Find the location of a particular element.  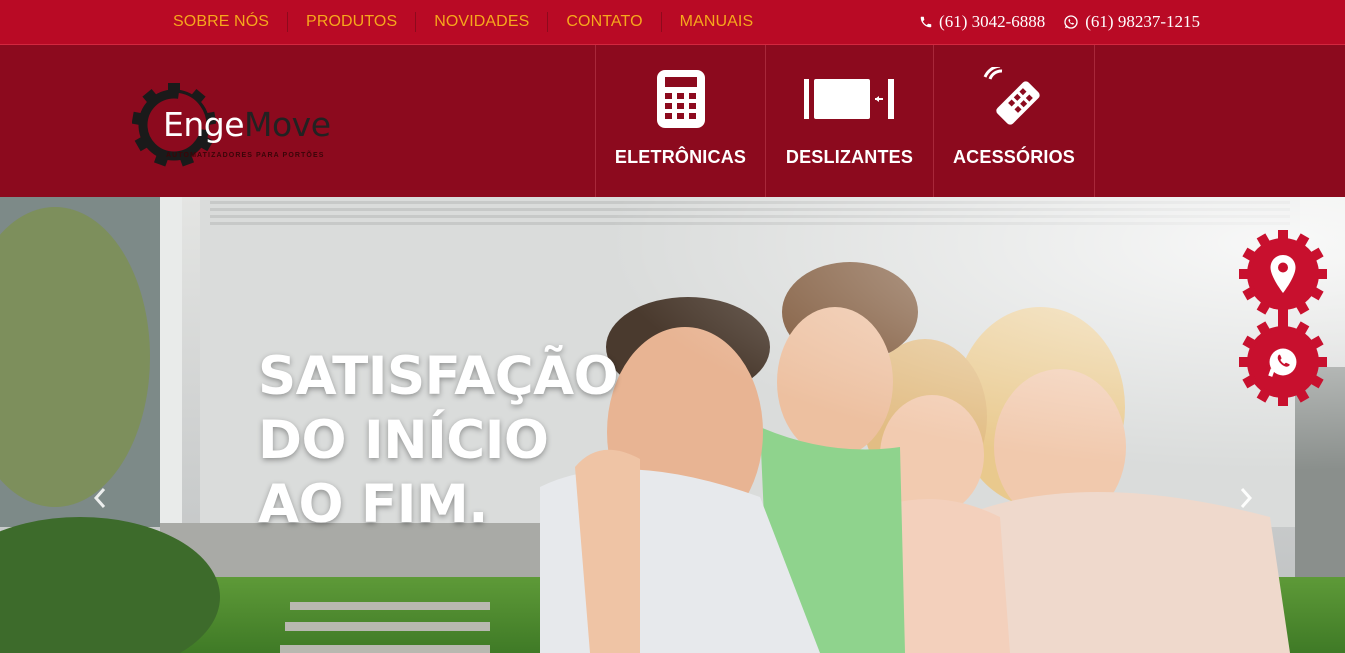

phone-icon is located at coordinates (926, 22).